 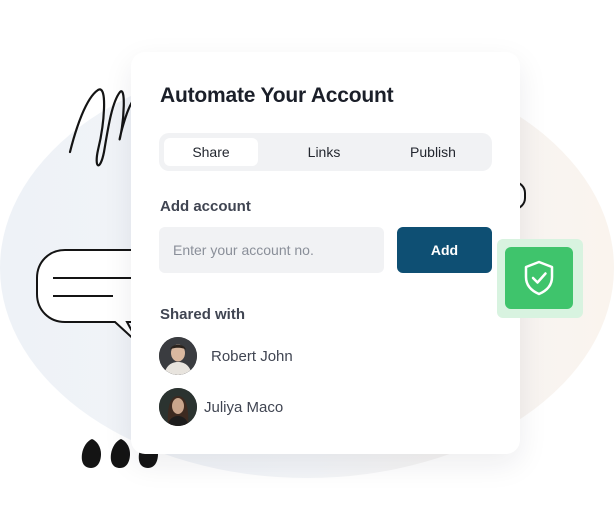 I want to click on add-account-label: Add account, so click(x=205, y=206).